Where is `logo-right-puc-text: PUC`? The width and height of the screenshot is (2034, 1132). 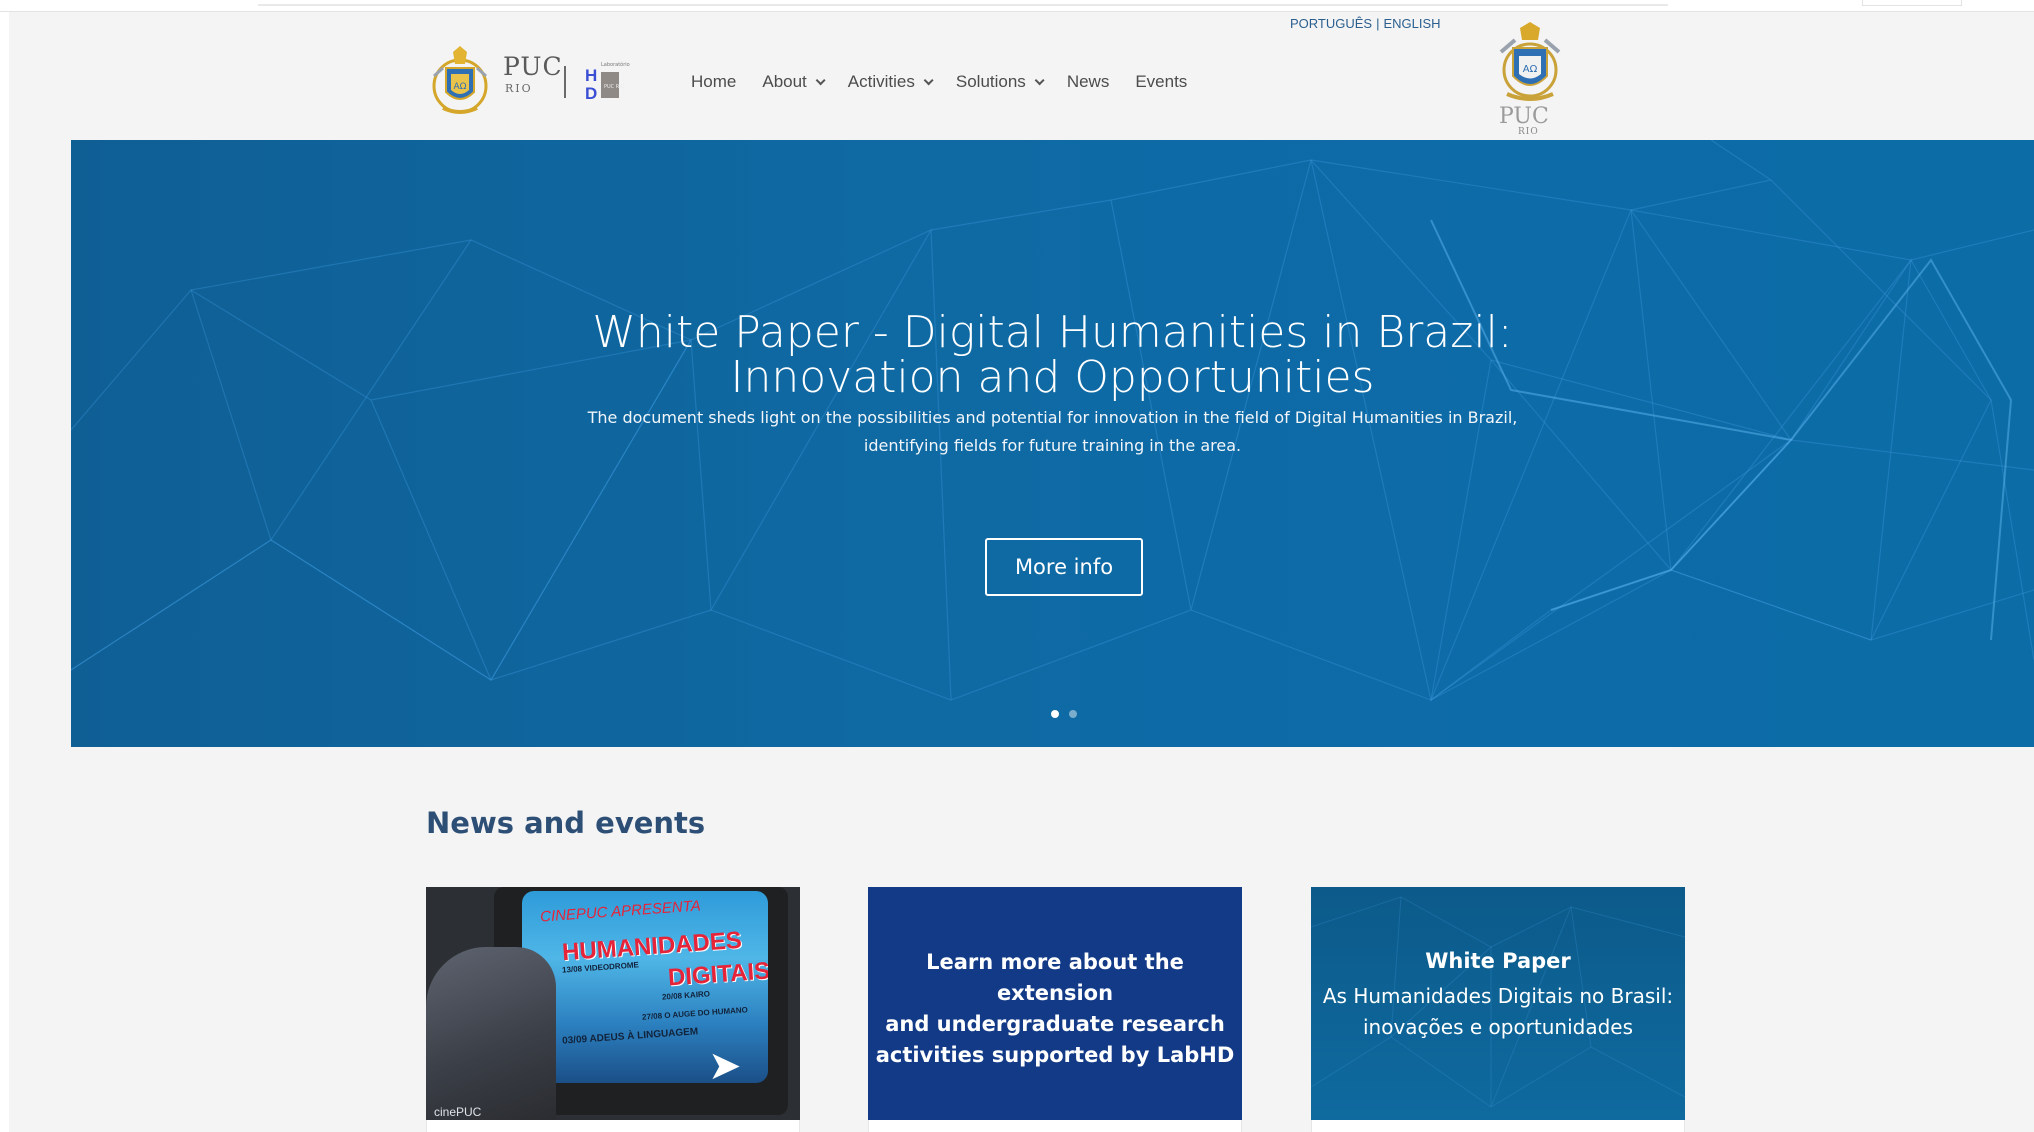 logo-right-puc-text: PUC is located at coordinates (1524, 116).